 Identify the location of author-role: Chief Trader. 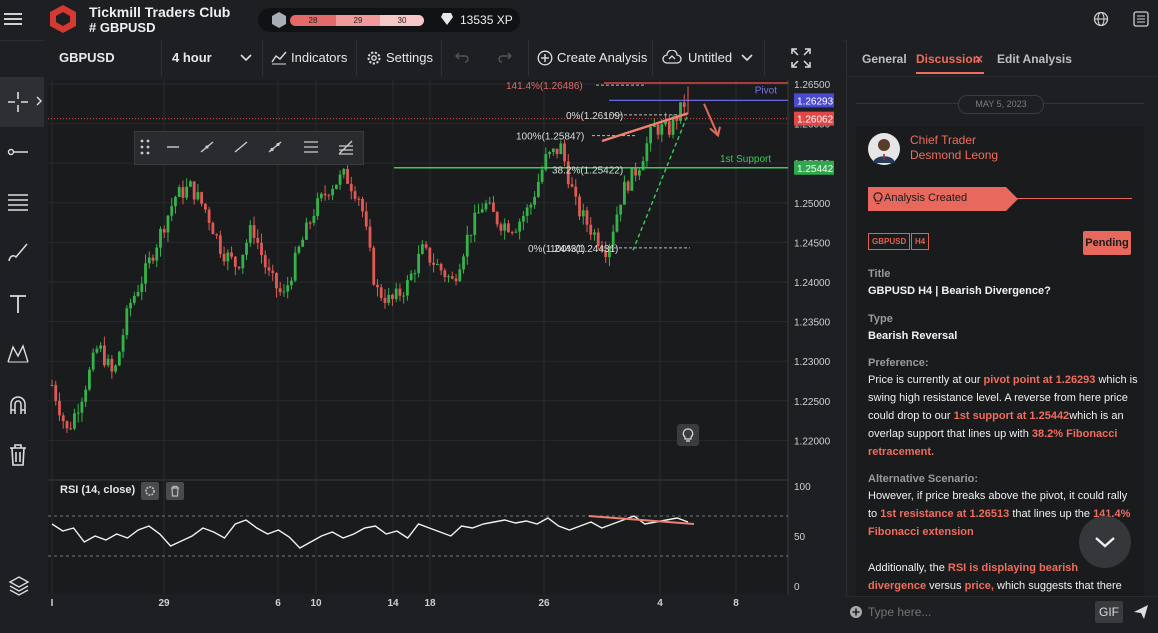
(943, 140).